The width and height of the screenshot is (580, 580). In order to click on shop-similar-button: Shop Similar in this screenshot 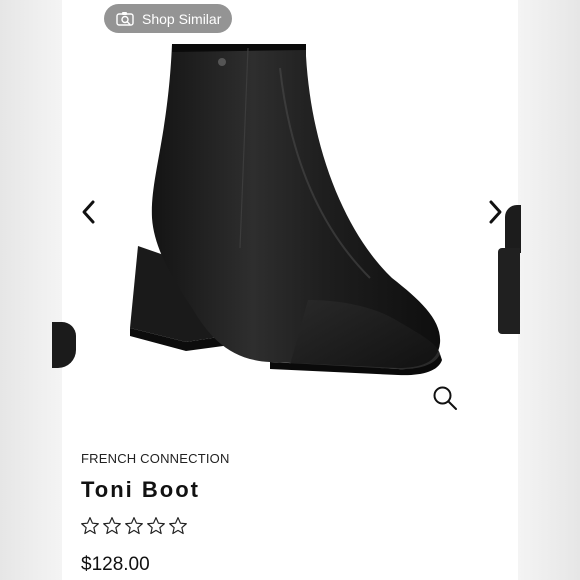, I will do `click(168, 18)`.